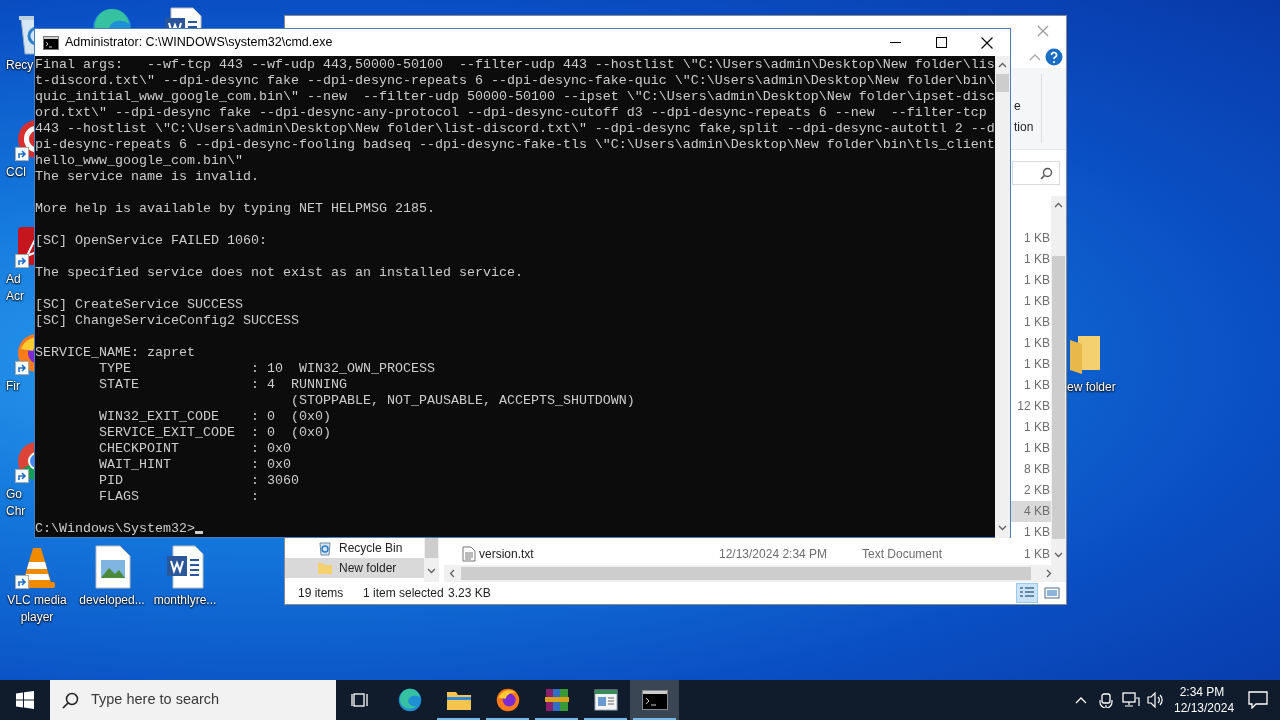  I want to click on nav-item: Recycle Bin, so click(354, 548).